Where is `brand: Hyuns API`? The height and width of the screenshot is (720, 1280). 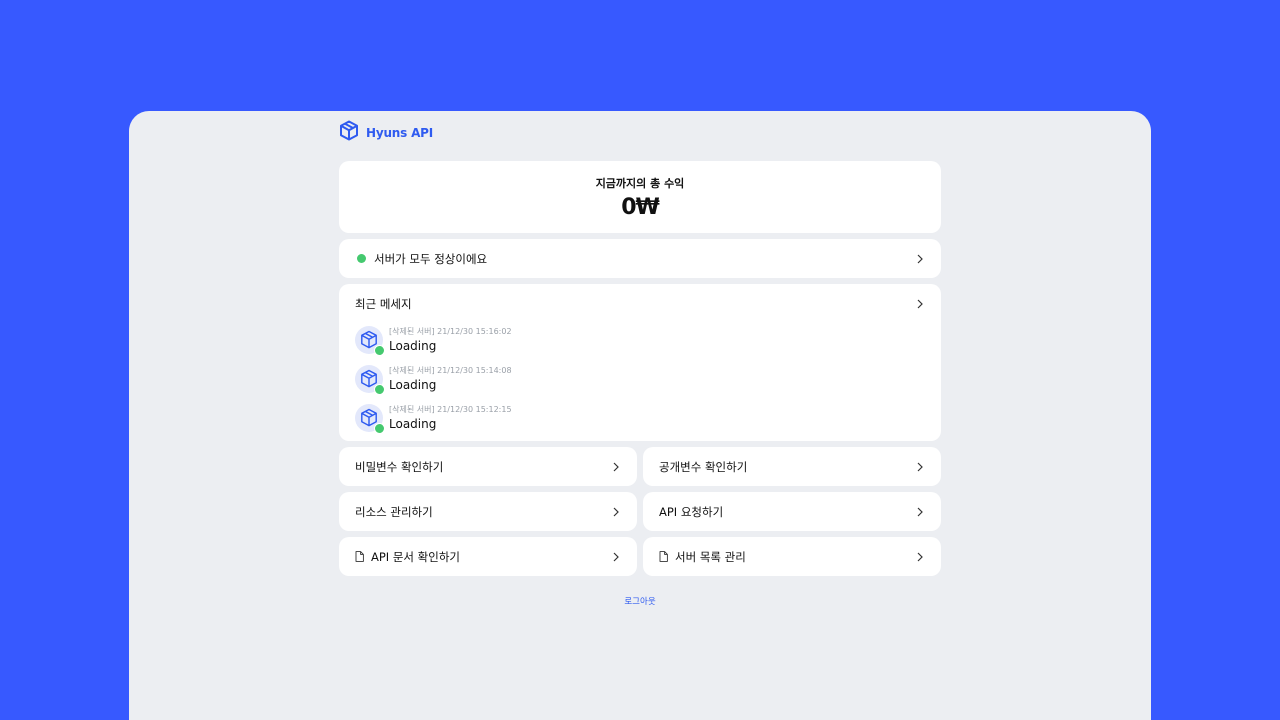 brand: Hyuns API is located at coordinates (640, 133).